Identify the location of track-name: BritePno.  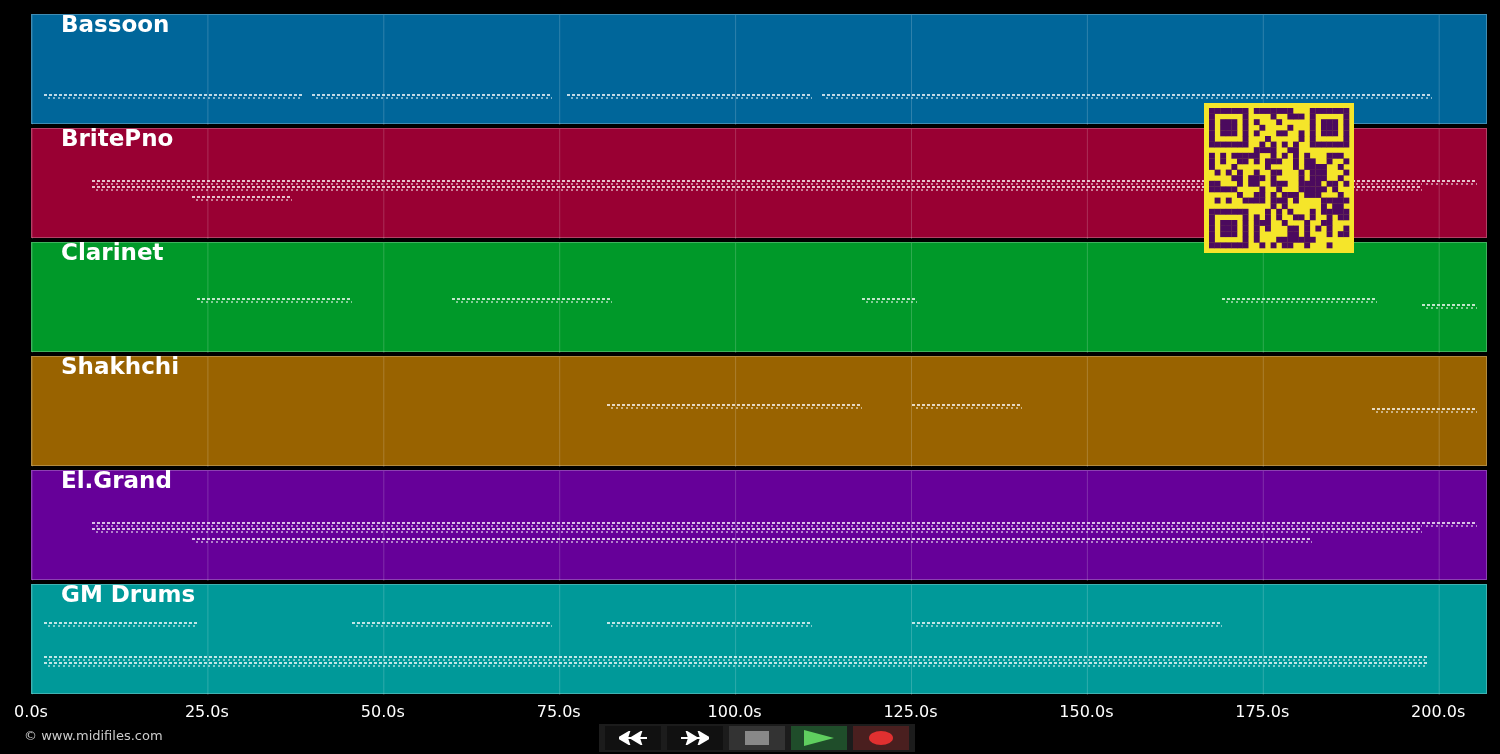
(117, 138).